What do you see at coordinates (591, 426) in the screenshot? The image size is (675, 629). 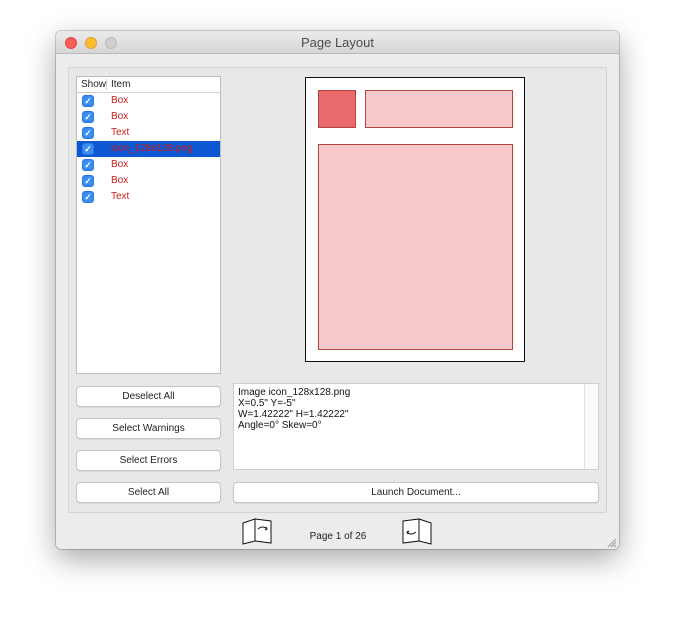 I see `info-scrollbar` at bounding box center [591, 426].